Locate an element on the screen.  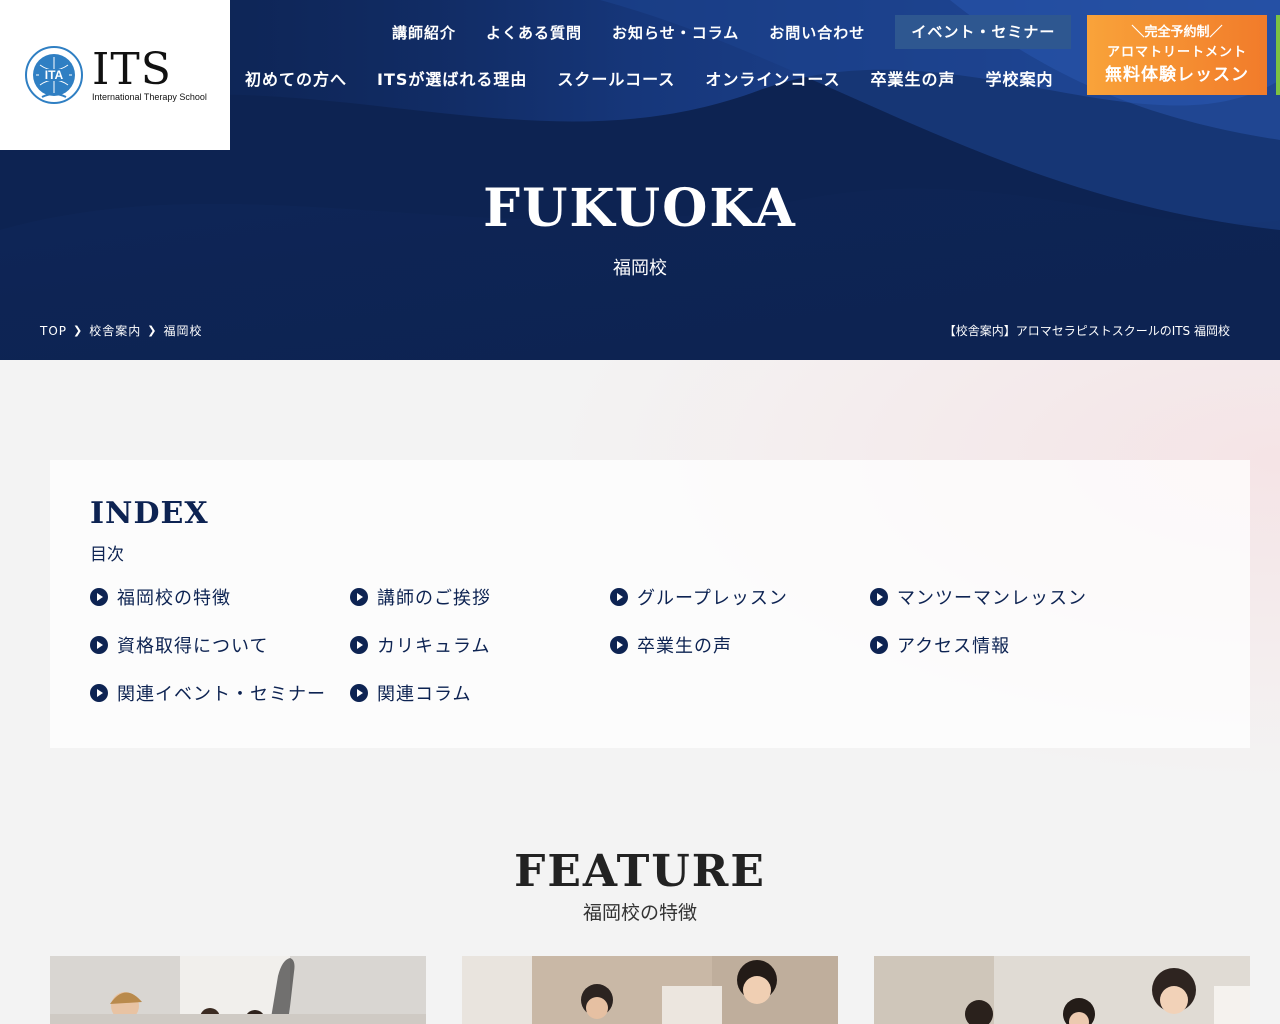
index-link-label: 関連コラム is located at coordinates (424, 694).